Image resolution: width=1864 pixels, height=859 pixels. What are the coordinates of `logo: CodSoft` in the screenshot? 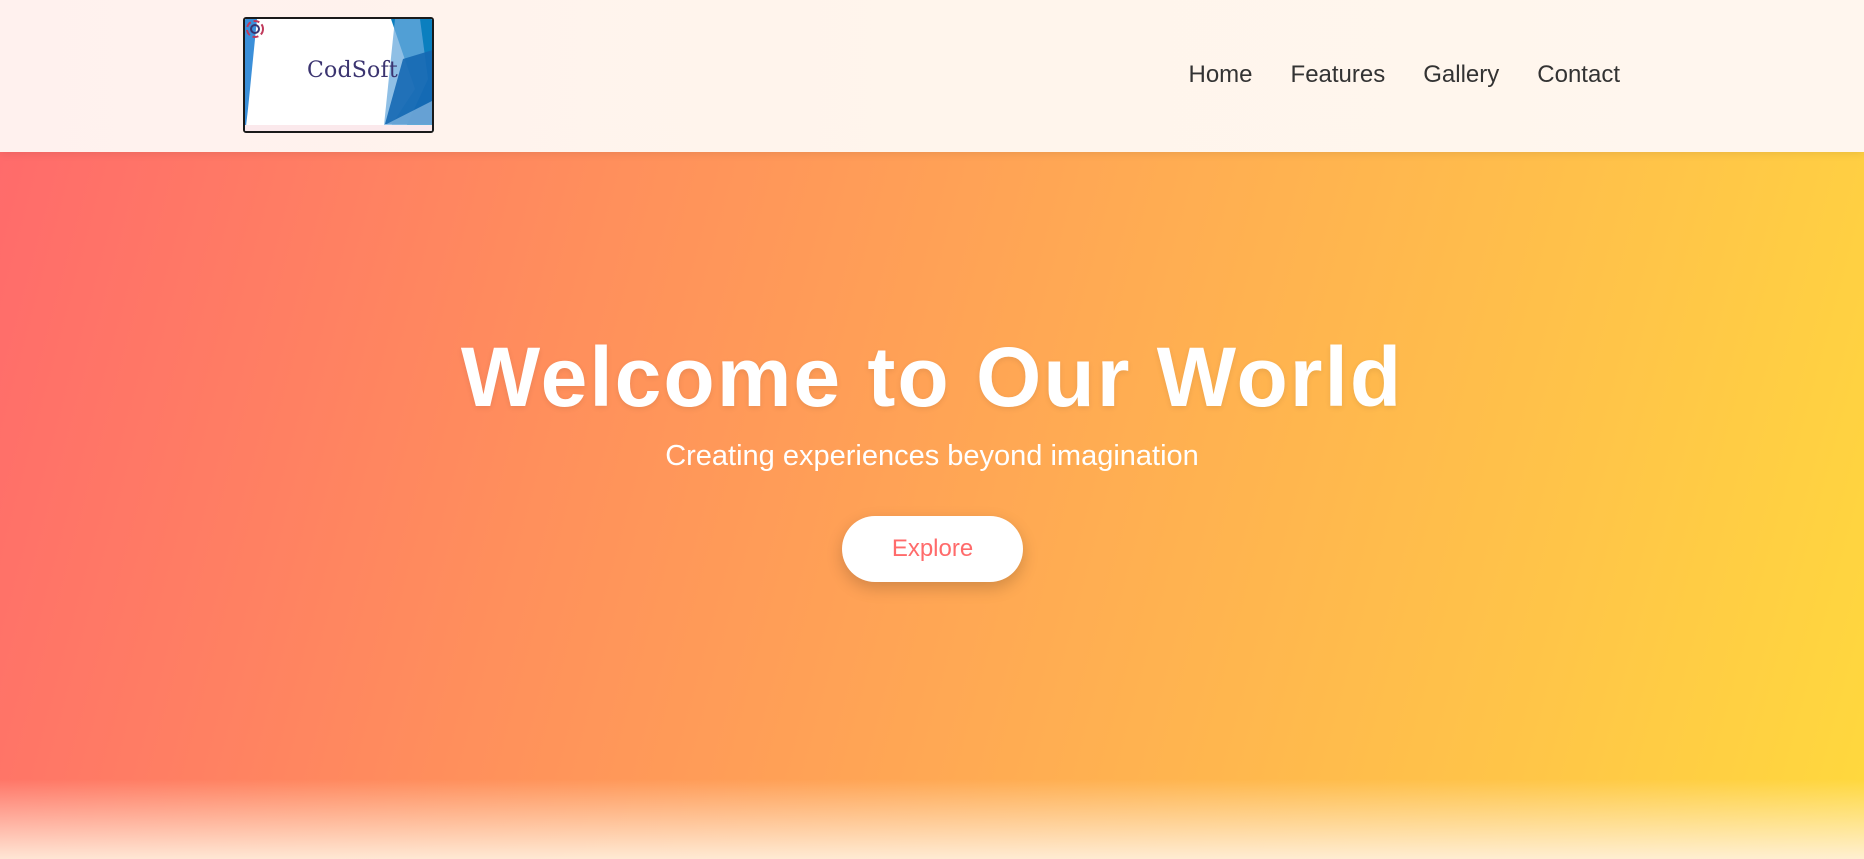 It's located at (338, 75).